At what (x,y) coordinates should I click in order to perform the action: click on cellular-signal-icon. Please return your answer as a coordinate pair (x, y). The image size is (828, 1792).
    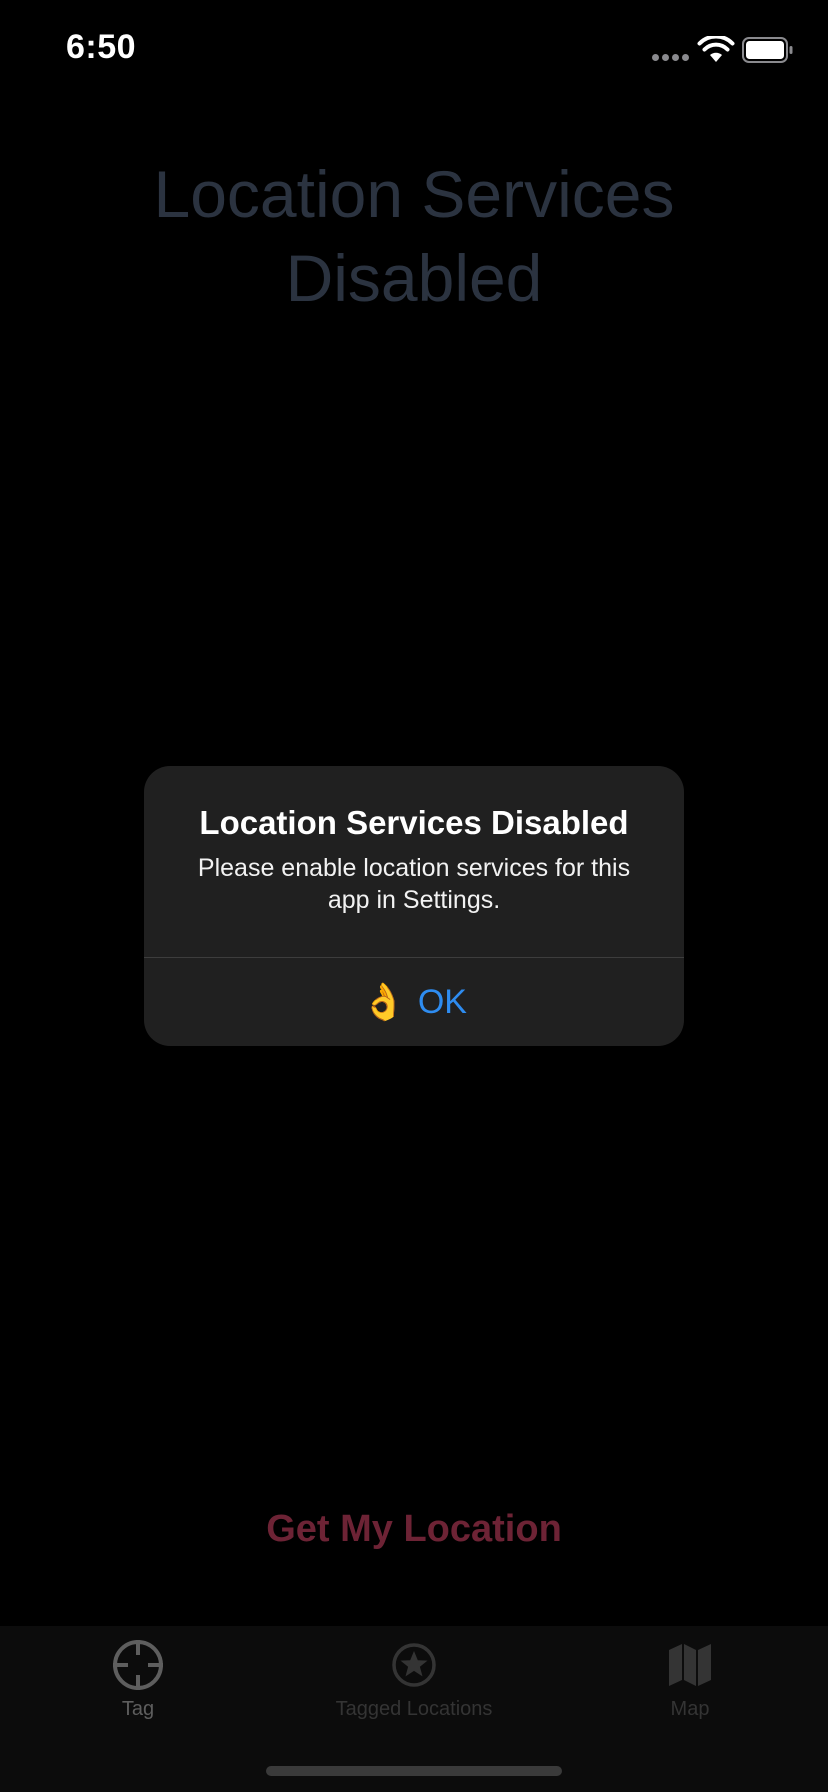
    Looking at the image, I should click on (672, 57).